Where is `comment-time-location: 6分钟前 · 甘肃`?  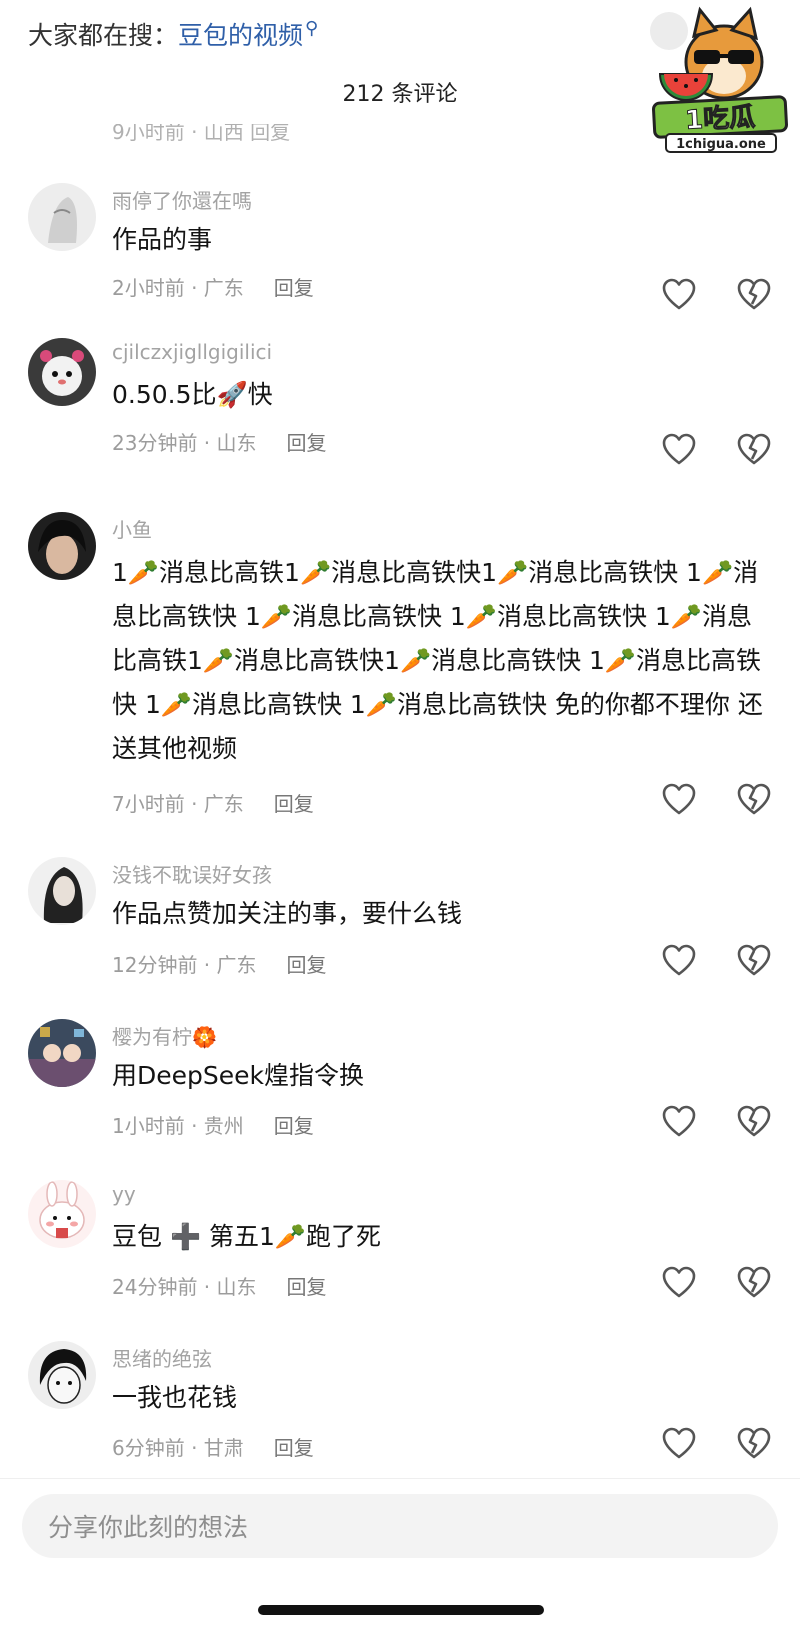 comment-time-location: 6分钟前 · 甘肃 is located at coordinates (178, 1448).